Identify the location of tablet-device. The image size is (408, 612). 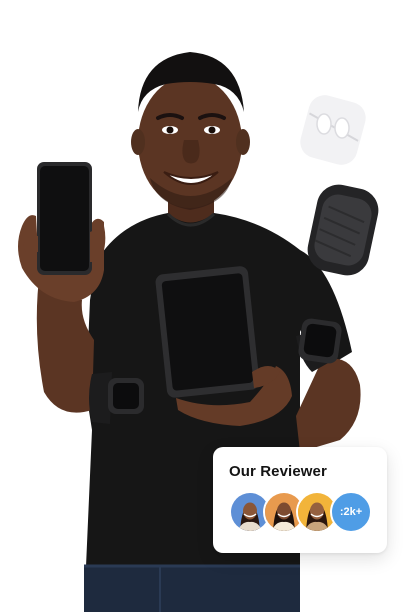
(207, 332).